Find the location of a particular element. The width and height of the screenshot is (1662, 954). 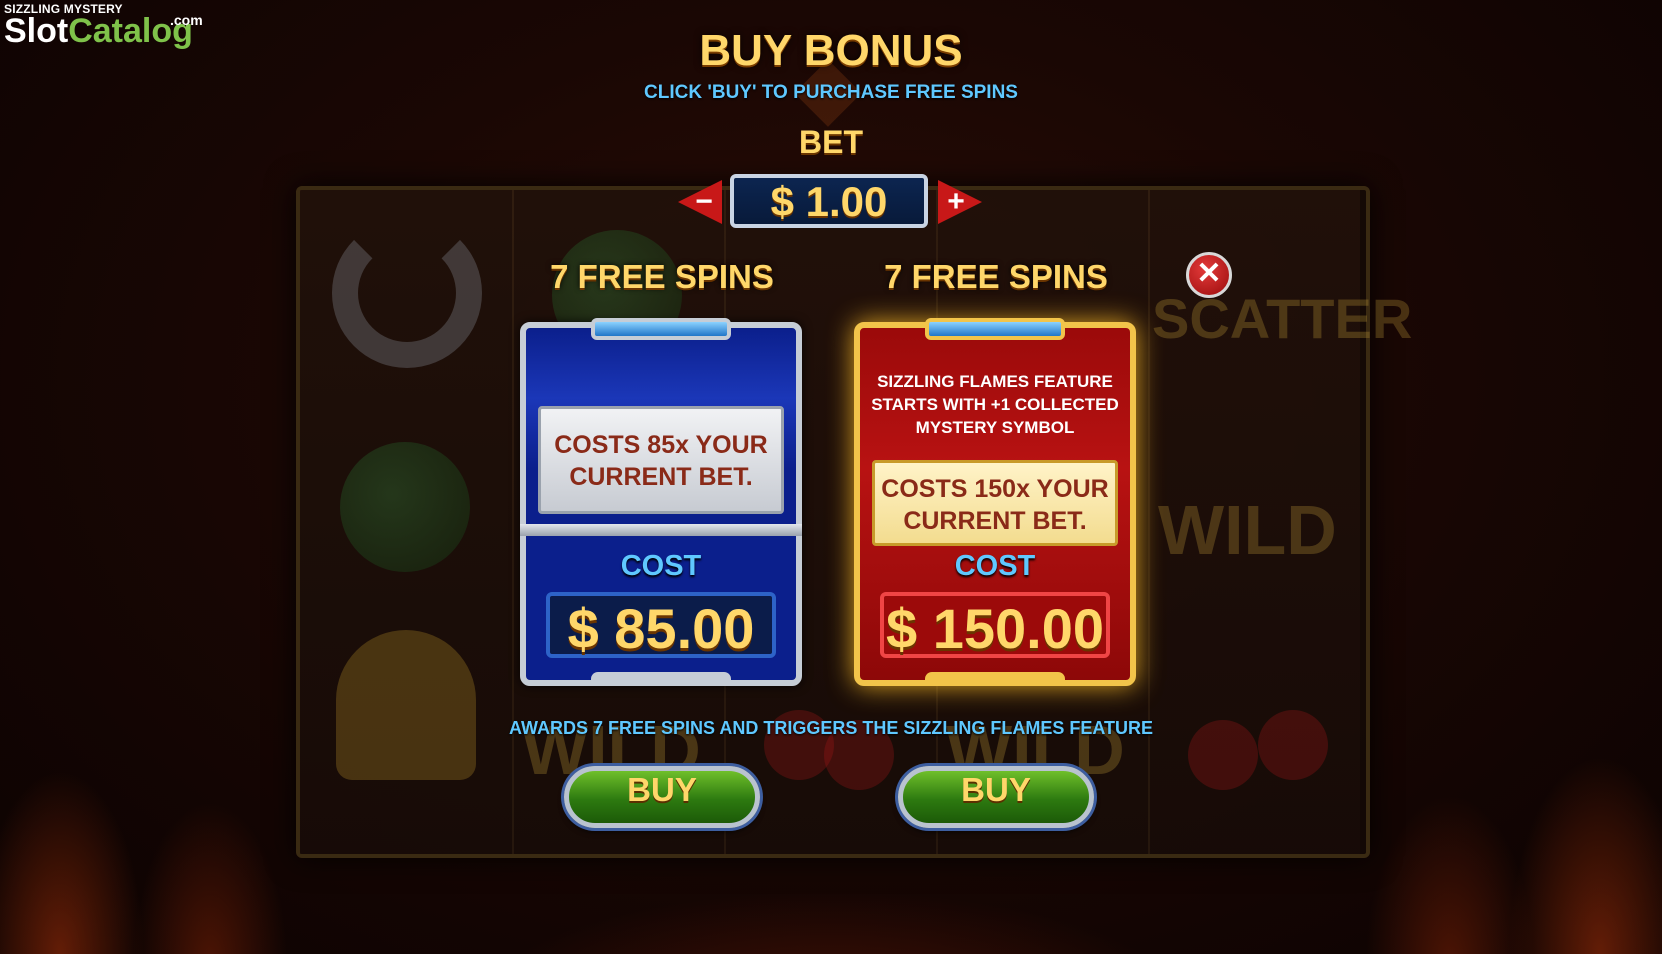

bet-control: − $ 1.00 + is located at coordinates (830, 203).